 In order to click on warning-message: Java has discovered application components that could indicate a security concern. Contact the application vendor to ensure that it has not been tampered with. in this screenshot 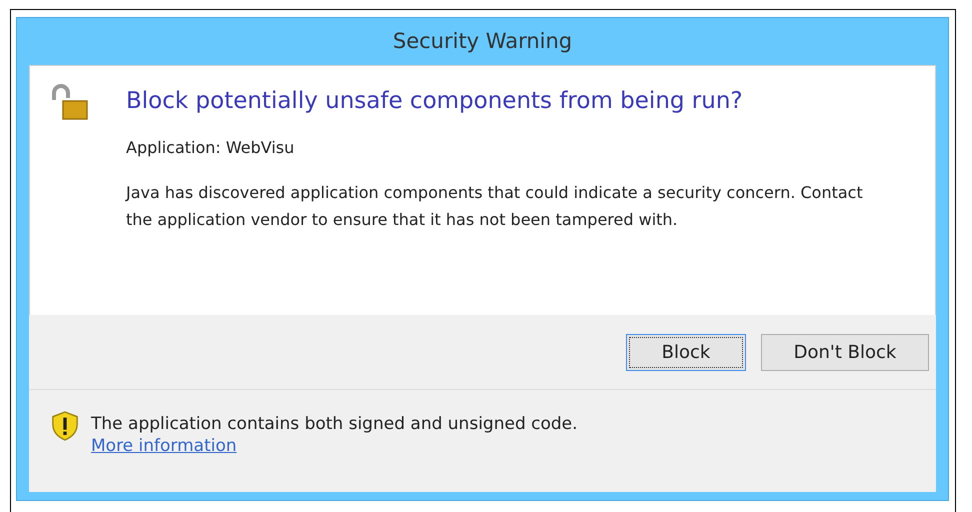, I will do `click(495, 206)`.